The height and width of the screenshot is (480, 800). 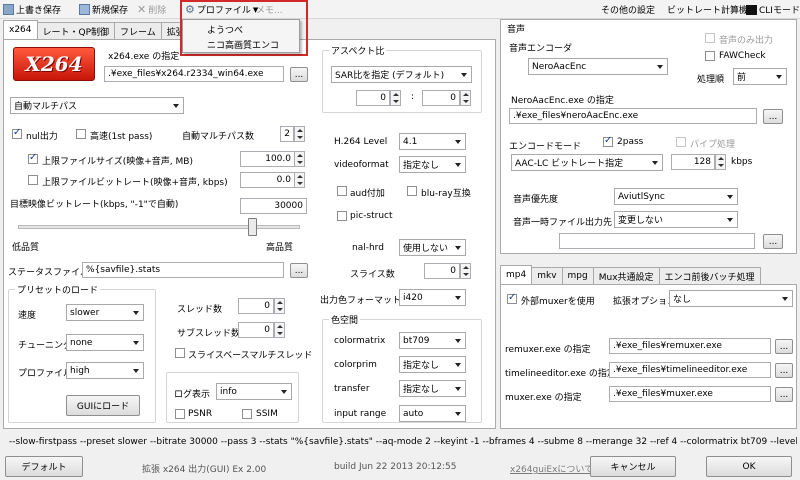 What do you see at coordinates (693, 162) in the screenshot?
I see `audio-bitrate-input: 128` at bounding box center [693, 162].